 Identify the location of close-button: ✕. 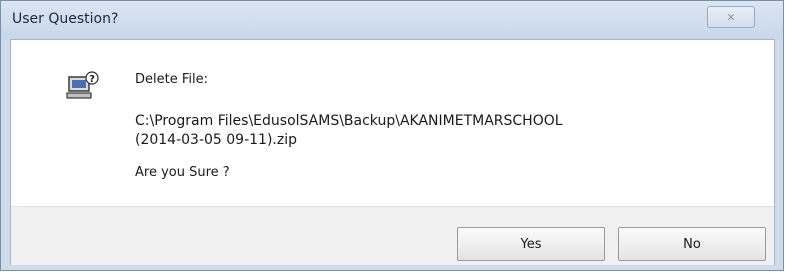
(731, 17).